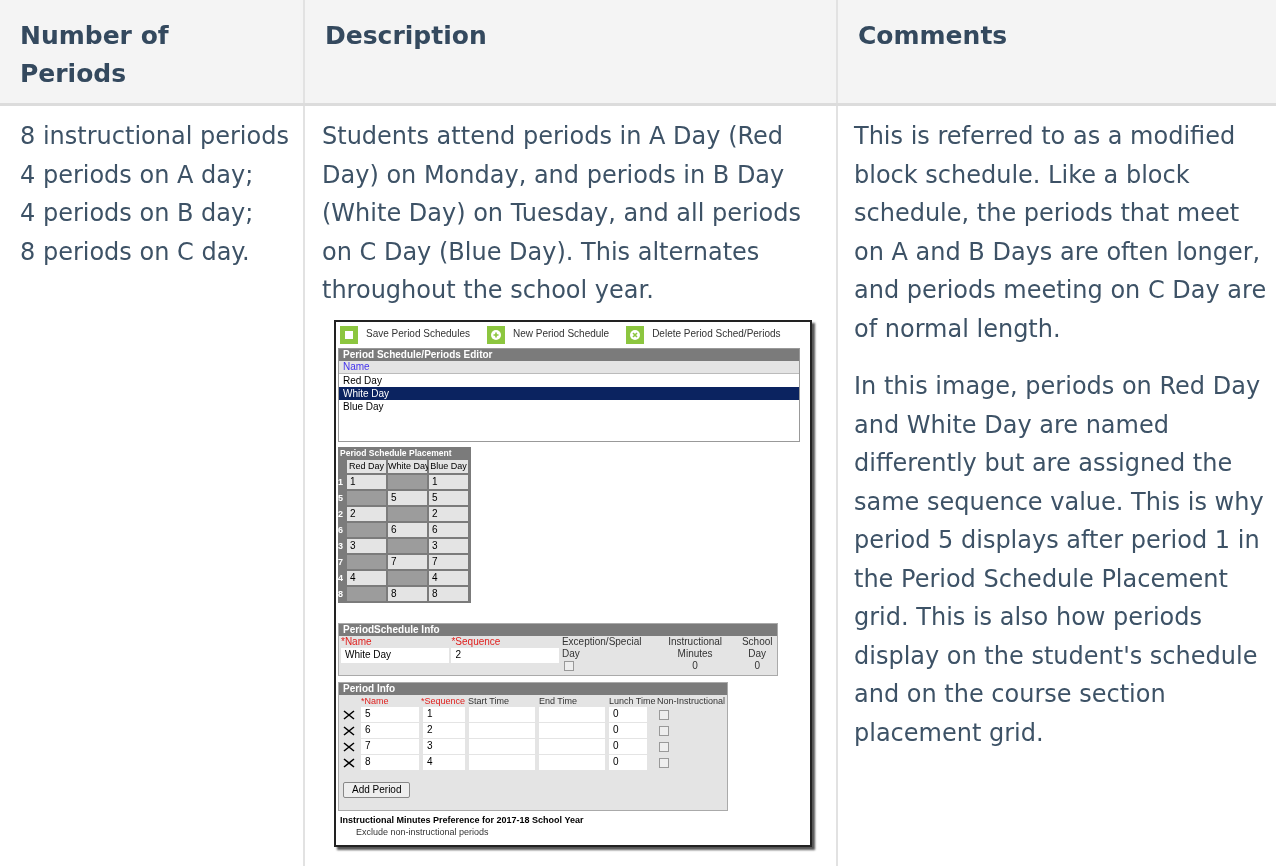  Describe the element at coordinates (137, 213) in the screenshot. I see `table-cell-text: 4 periods on B day;` at that location.